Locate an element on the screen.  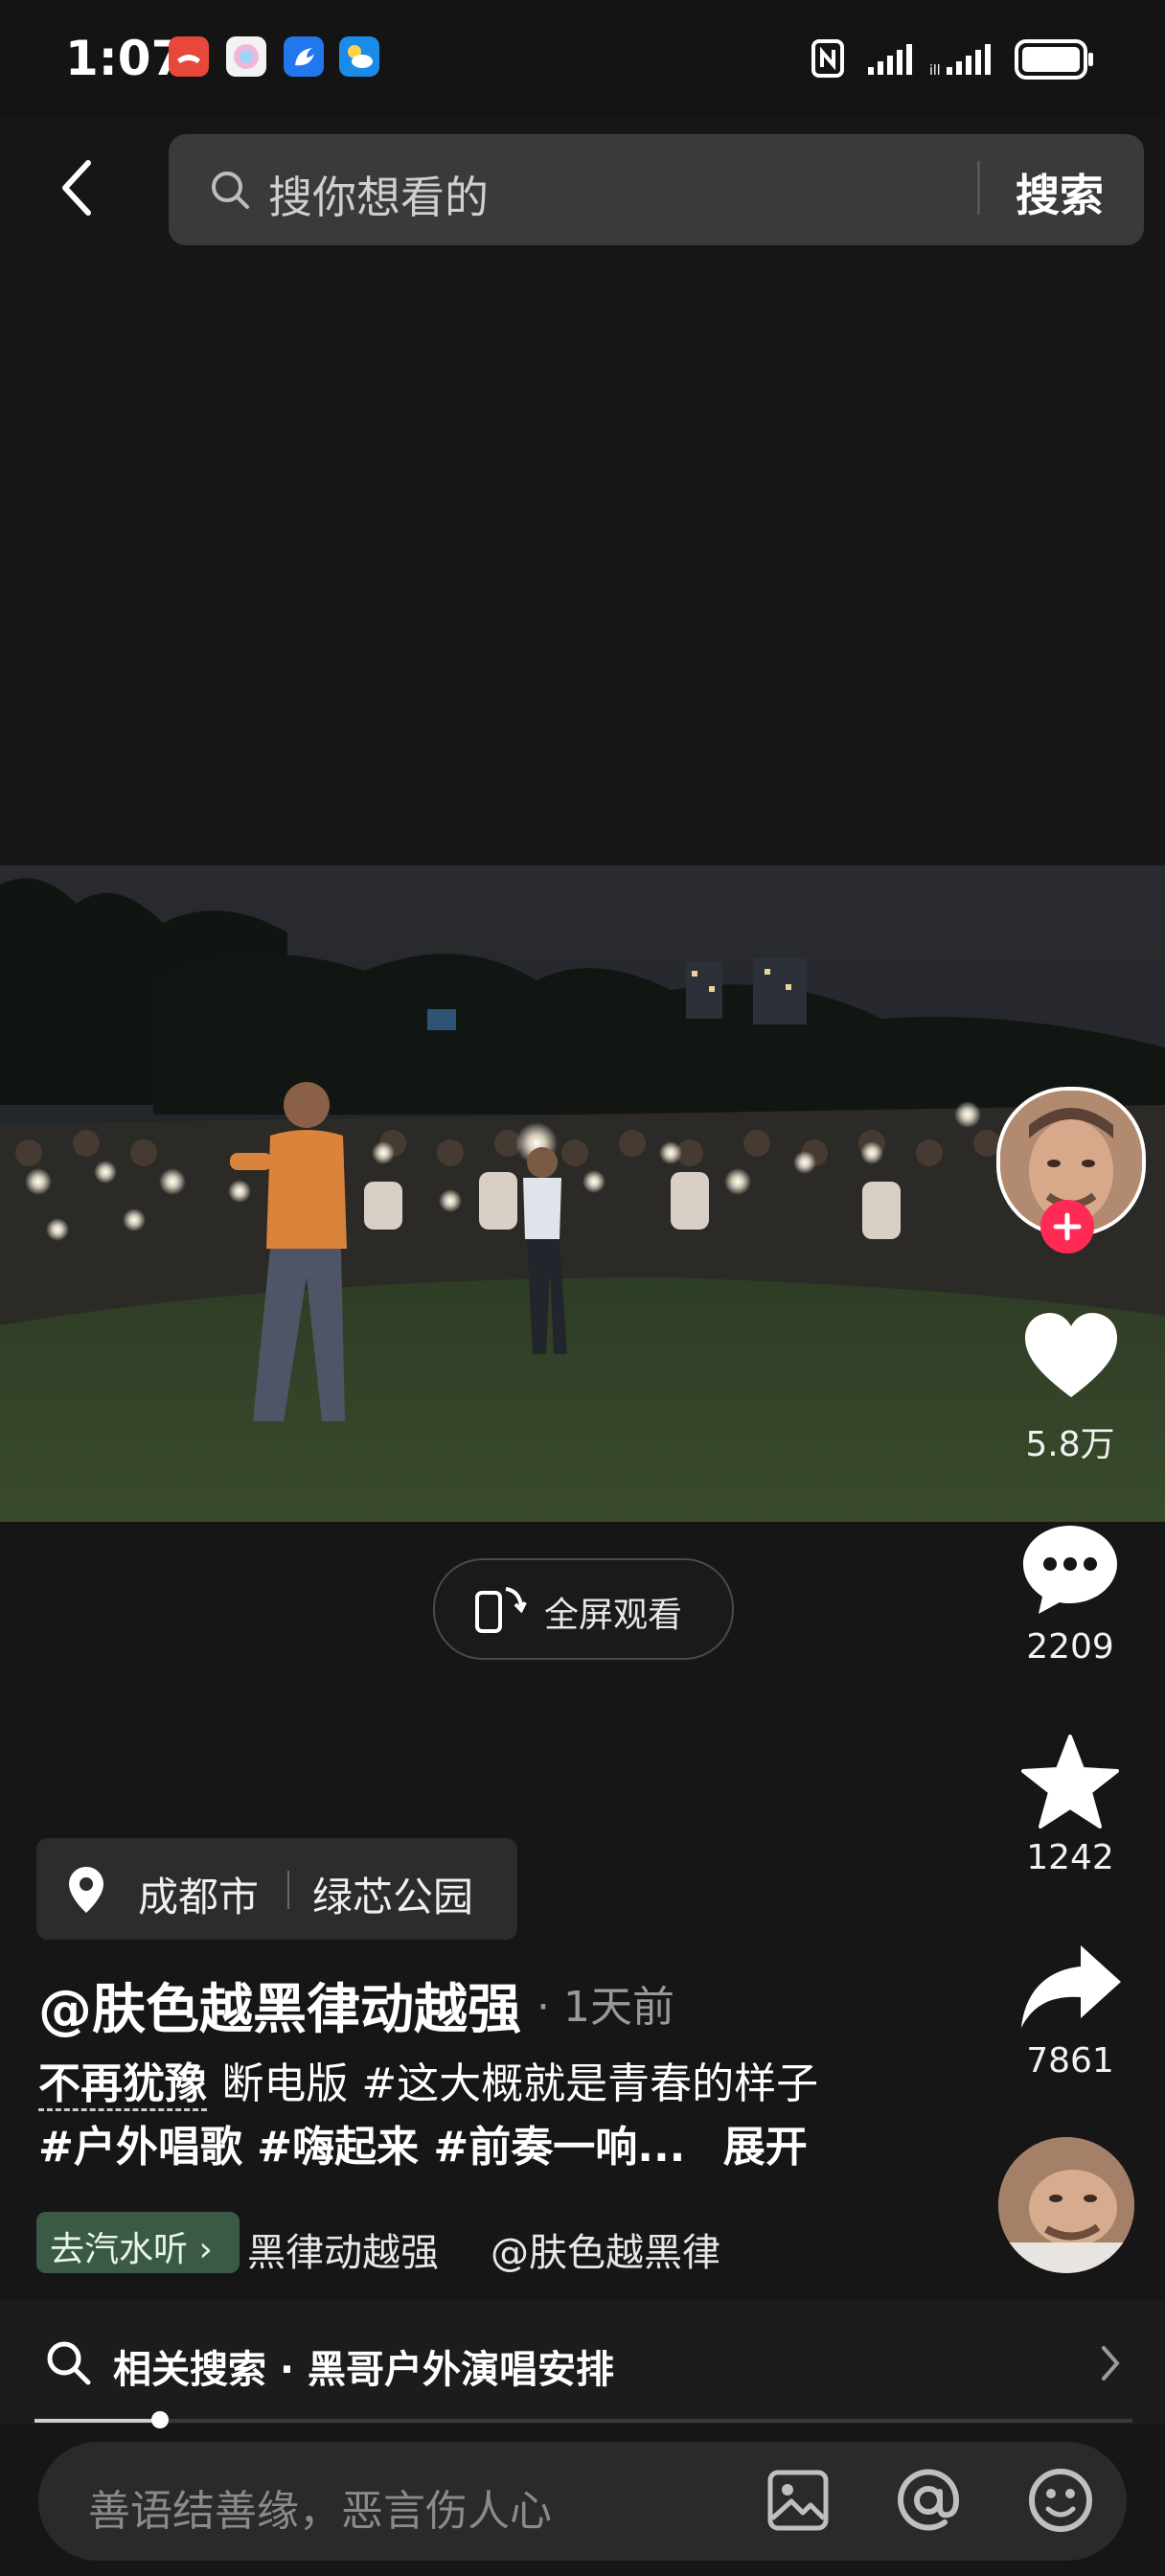
comment-bubble-icon is located at coordinates (1070, 1570).